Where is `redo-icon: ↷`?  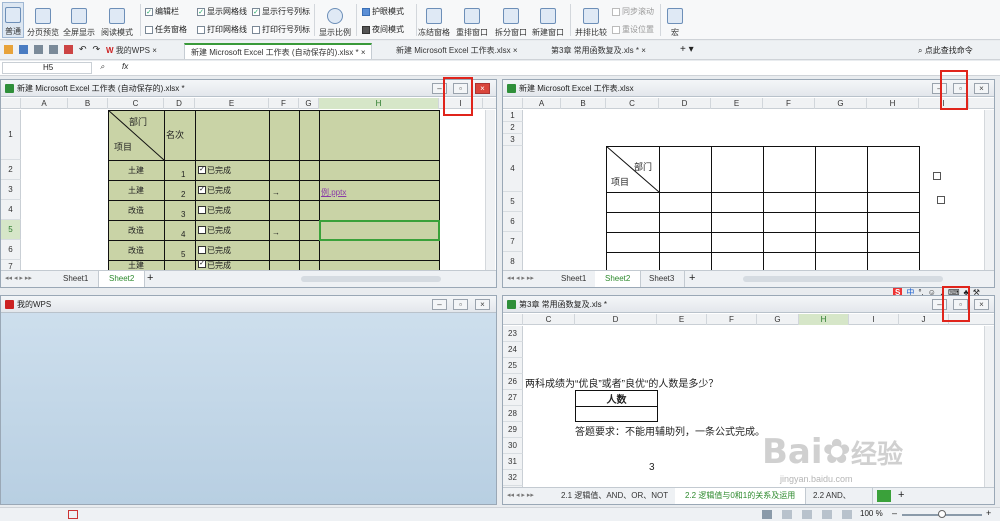
redo-icon: ↷ is located at coordinates (97, 49).